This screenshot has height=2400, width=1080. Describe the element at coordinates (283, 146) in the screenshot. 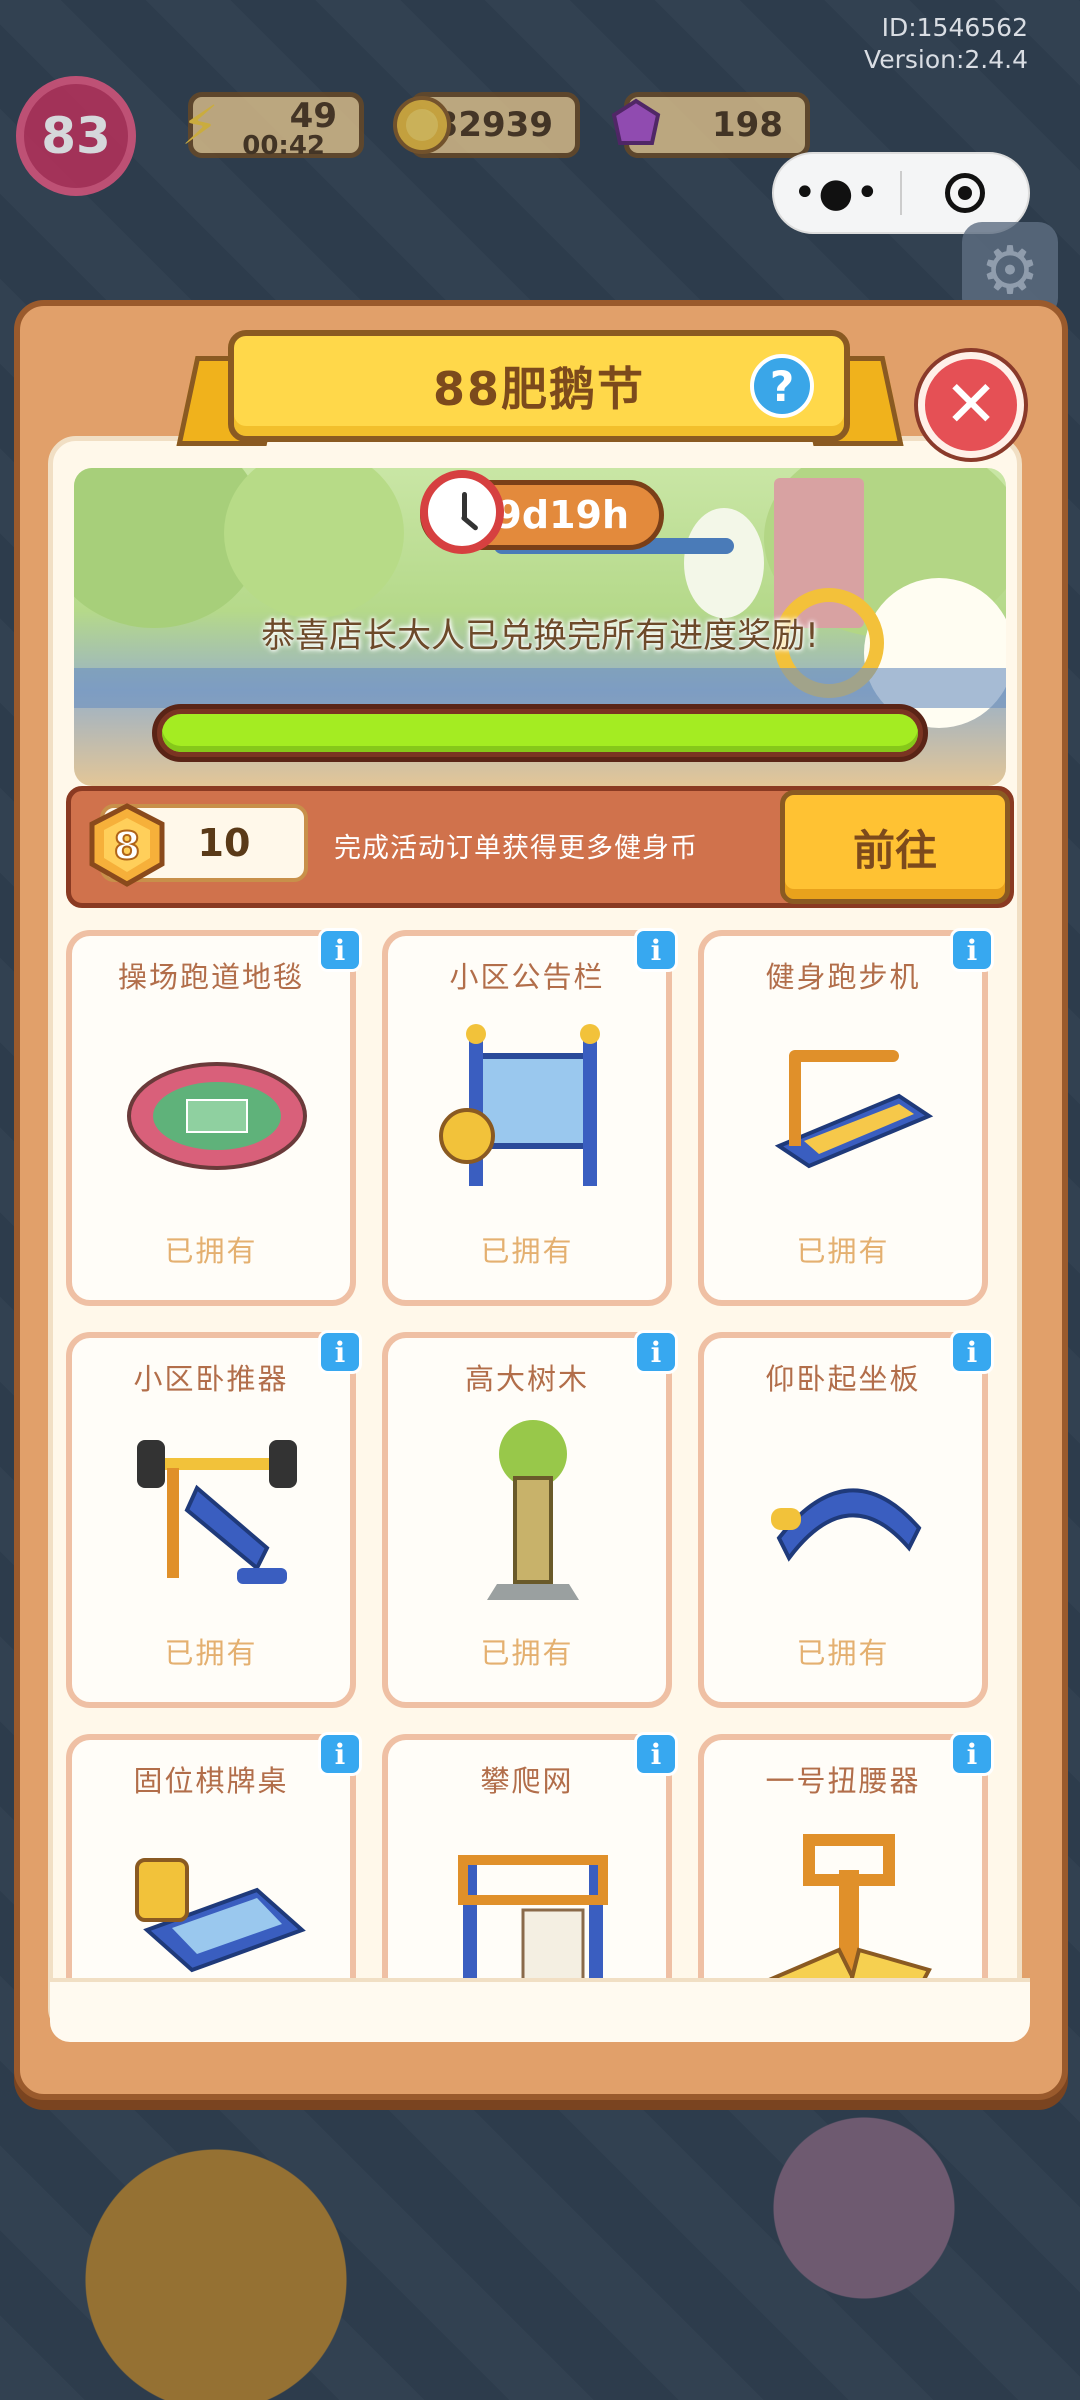

I see `energy-timer: 00:42` at that location.